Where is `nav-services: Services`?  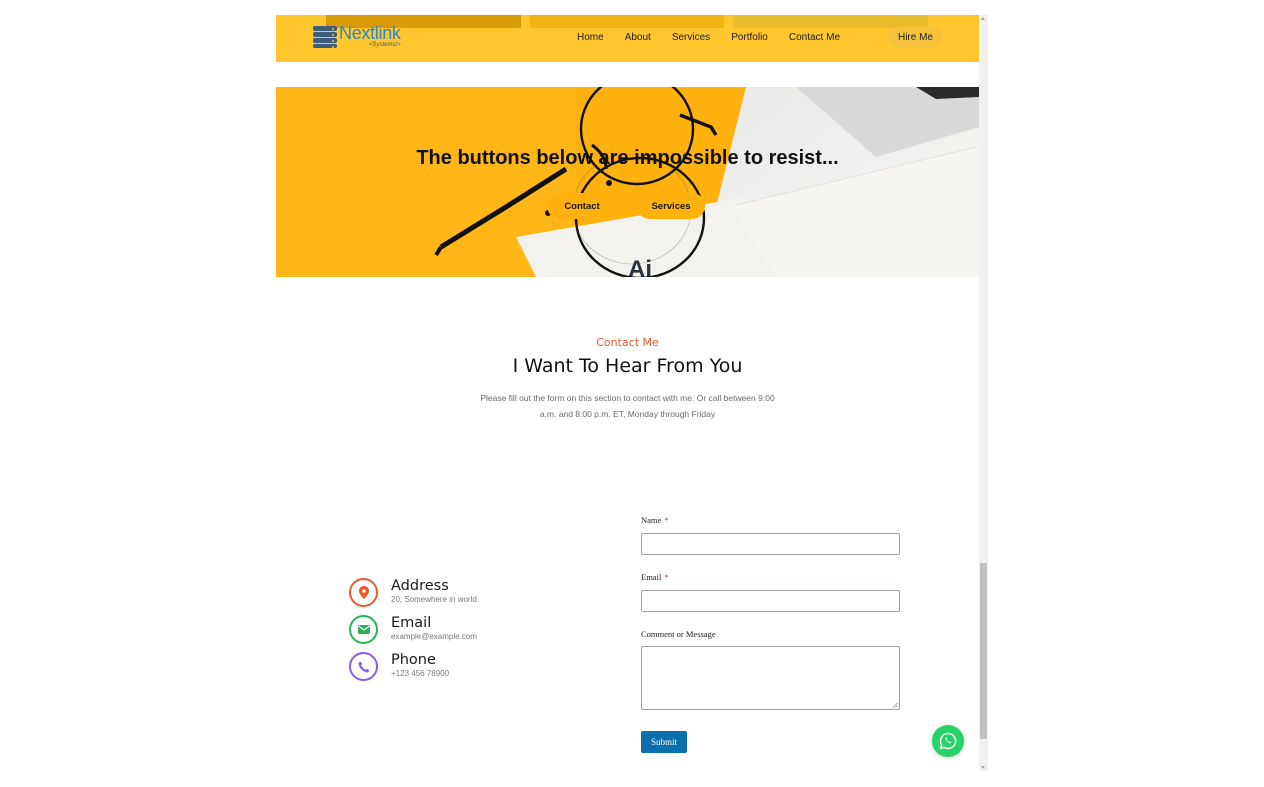 nav-services: Services is located at coordinates (691, 37).